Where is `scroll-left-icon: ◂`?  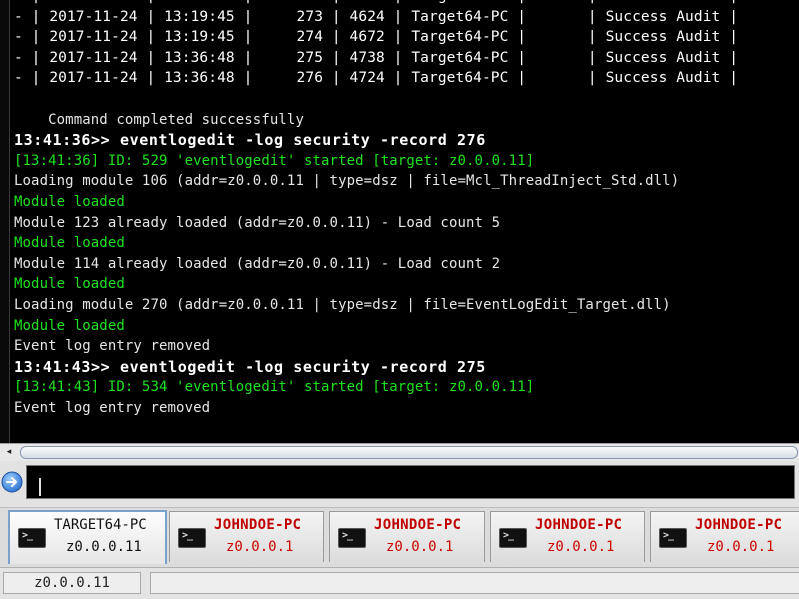 scroll-left-icon: ◂ is located at coordinates (9, 452).